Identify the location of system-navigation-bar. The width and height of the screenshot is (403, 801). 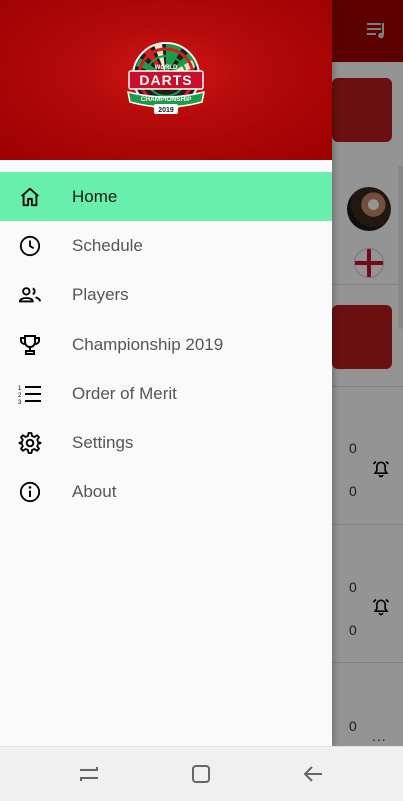
(201, 773).